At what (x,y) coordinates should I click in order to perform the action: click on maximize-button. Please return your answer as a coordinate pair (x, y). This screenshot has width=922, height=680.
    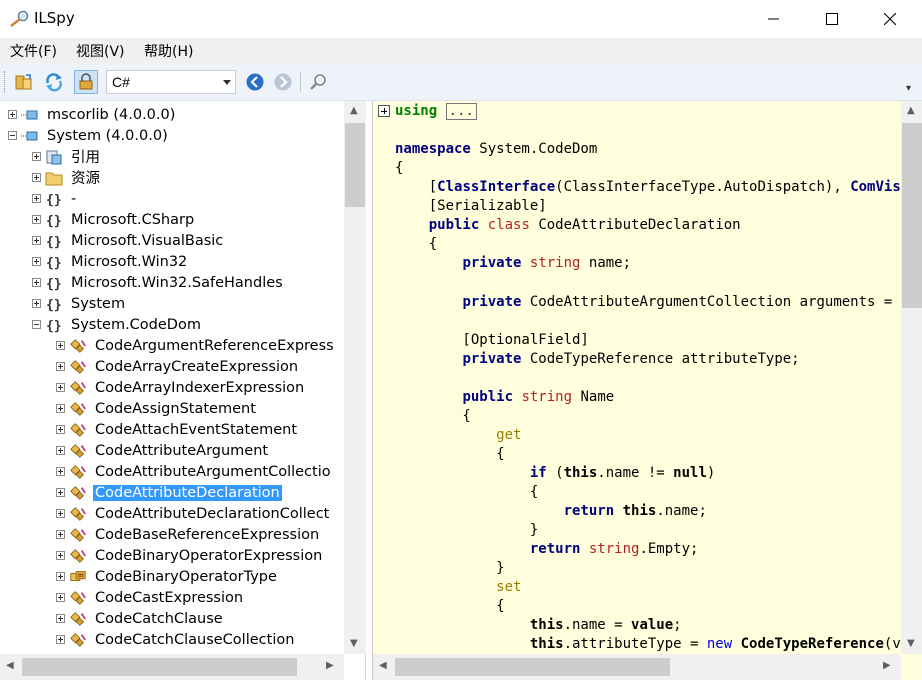
    Looking at the image, I should click on (832, 19).